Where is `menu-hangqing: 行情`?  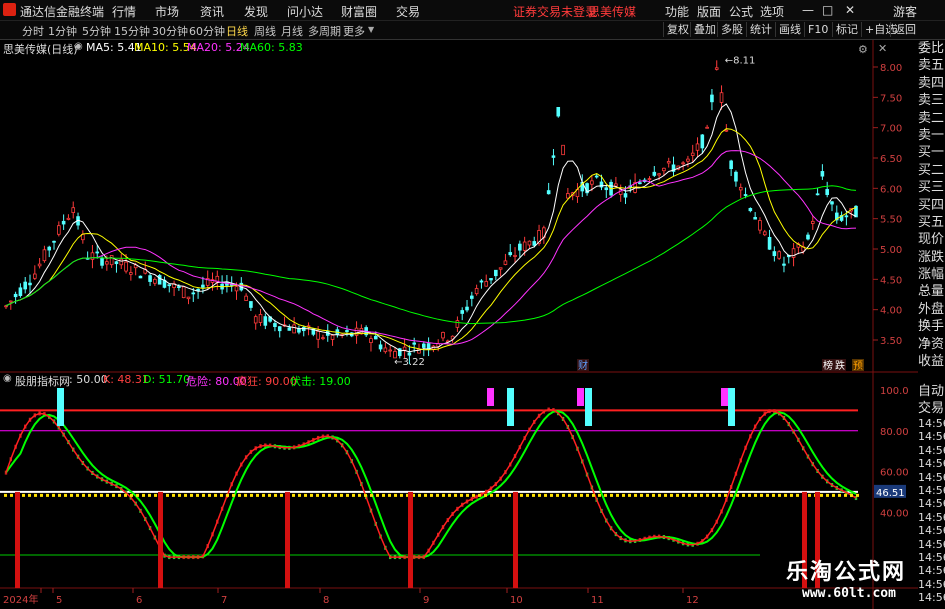
menu-hangqing: 行情 is located at coordinates (124, 11).